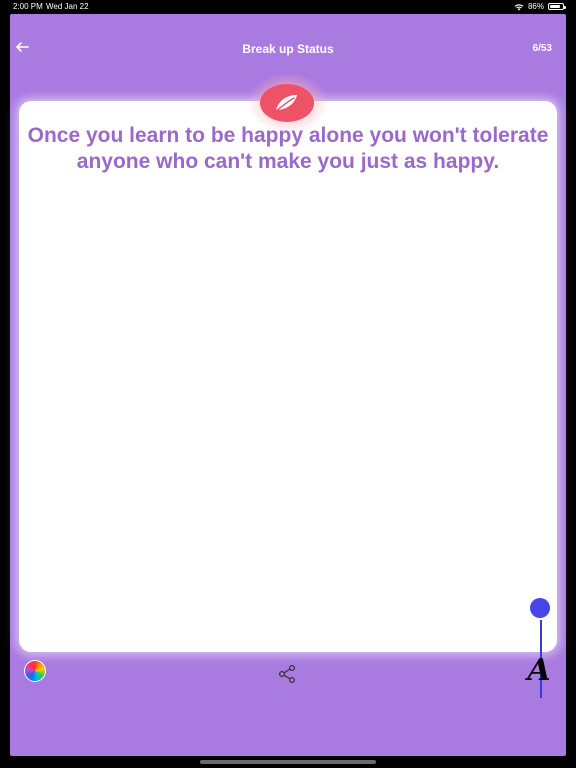 The height and width of the screenshot is (768, 576). I want to click on status-bar: 2:00 PM Wed Jan 22 86%, so click(288, 7).